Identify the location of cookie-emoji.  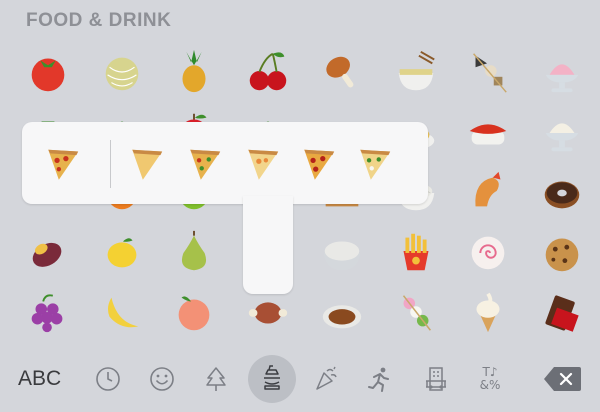
(562, 252).